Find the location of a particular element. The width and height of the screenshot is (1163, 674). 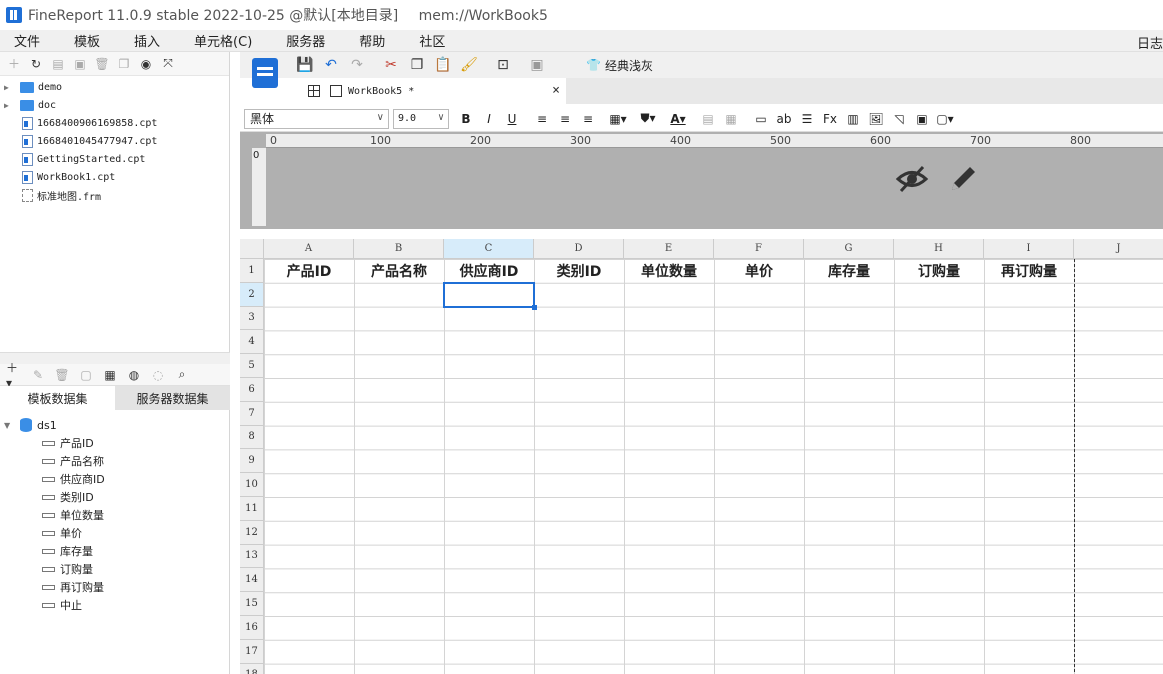

close-tab-icon: × is located at coordinates (556, 90).